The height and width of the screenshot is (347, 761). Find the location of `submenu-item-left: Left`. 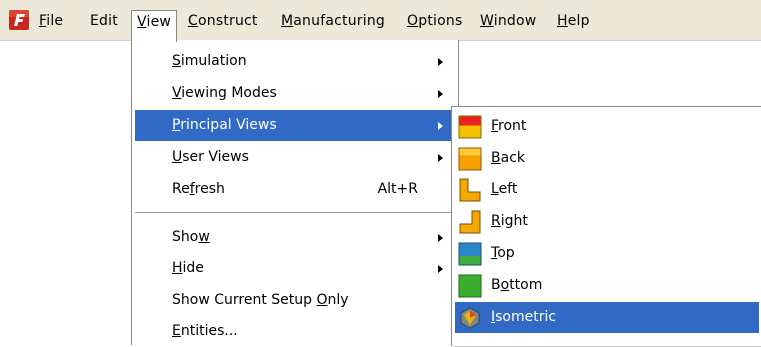

submenu-item-left: Left is located at coordinates (607, 189).